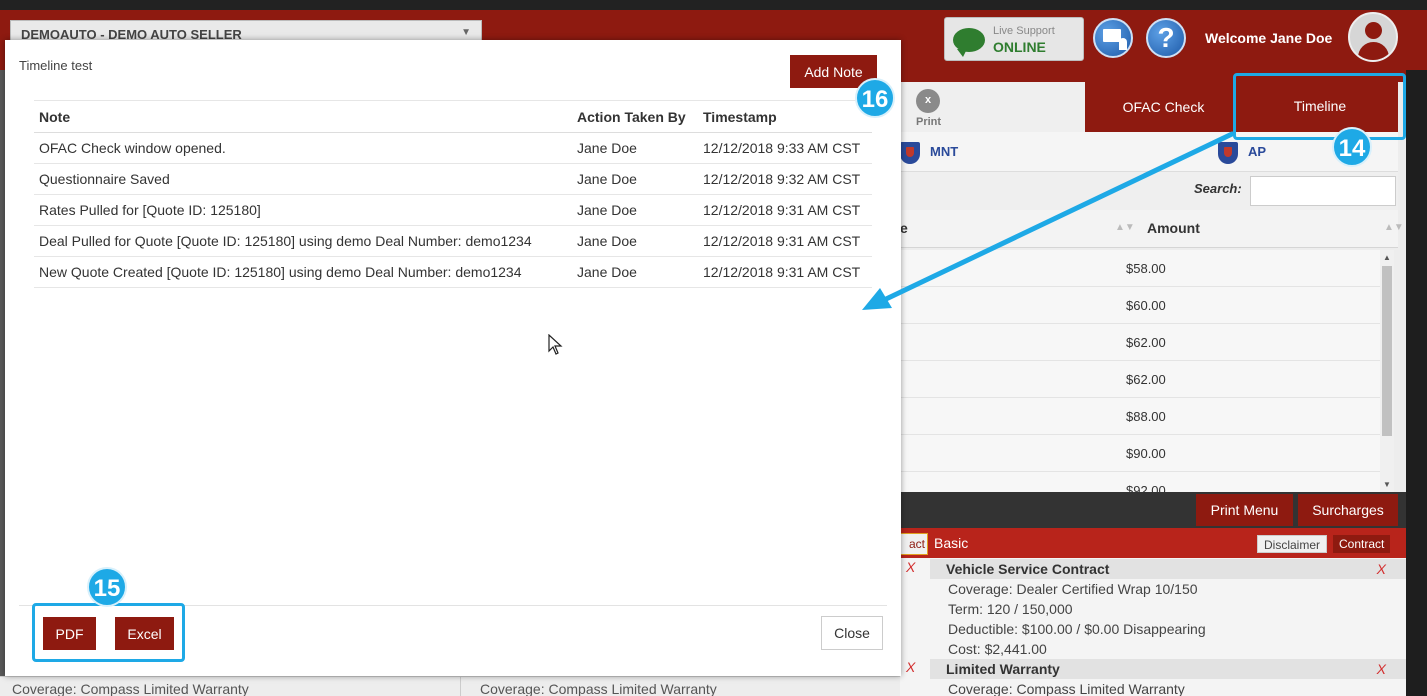  What do you see at coordinates (1048, 220) in the screenshot?
I see `arrow-icon` at bounding box center [1048, 220].